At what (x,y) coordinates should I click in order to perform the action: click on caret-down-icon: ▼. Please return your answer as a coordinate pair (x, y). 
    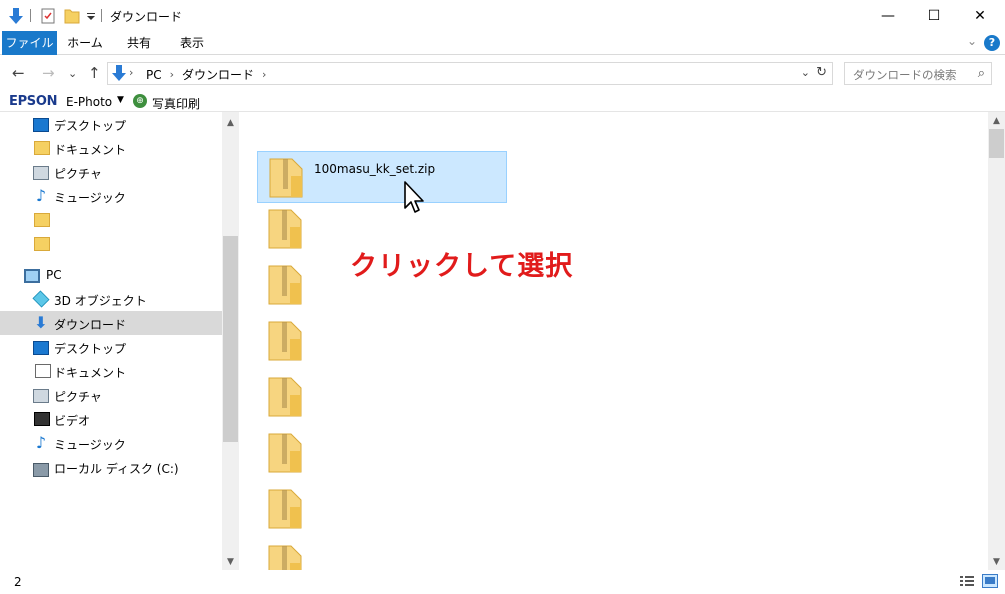
    Looking at the image, I should click on (120, 100).